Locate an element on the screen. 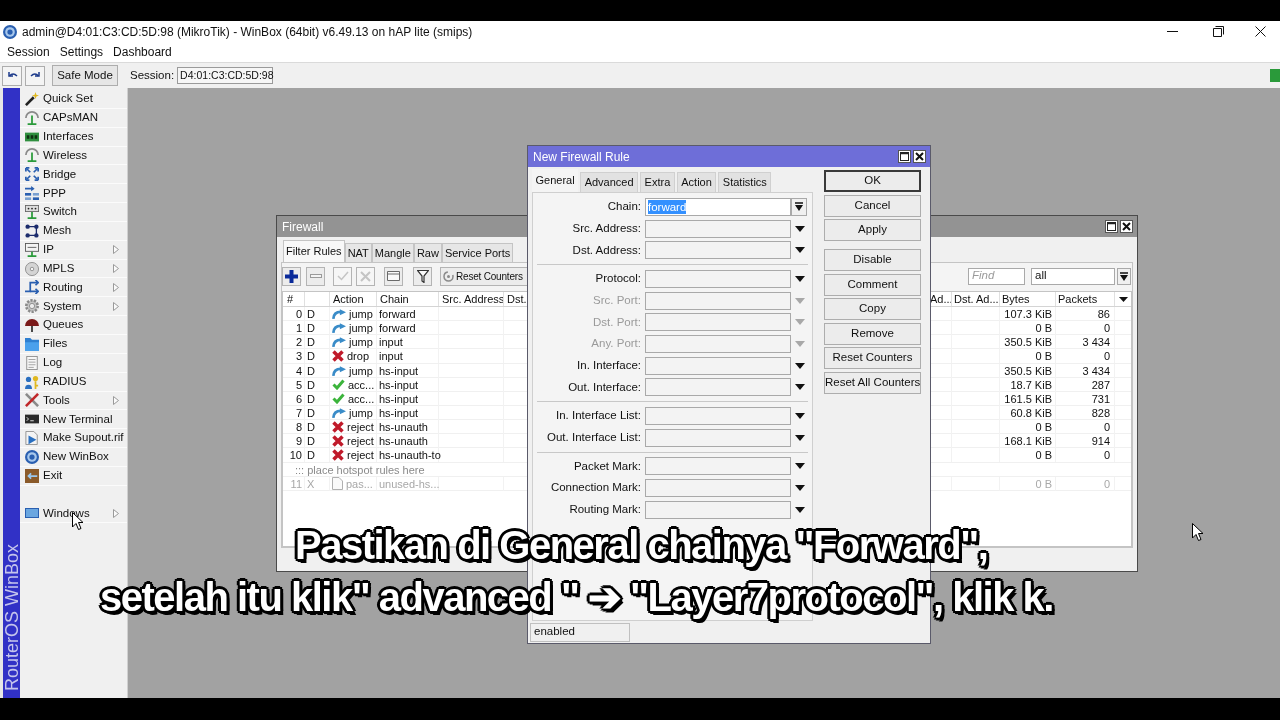  byte-count: 0 B is located at coordinates (1043, 483).